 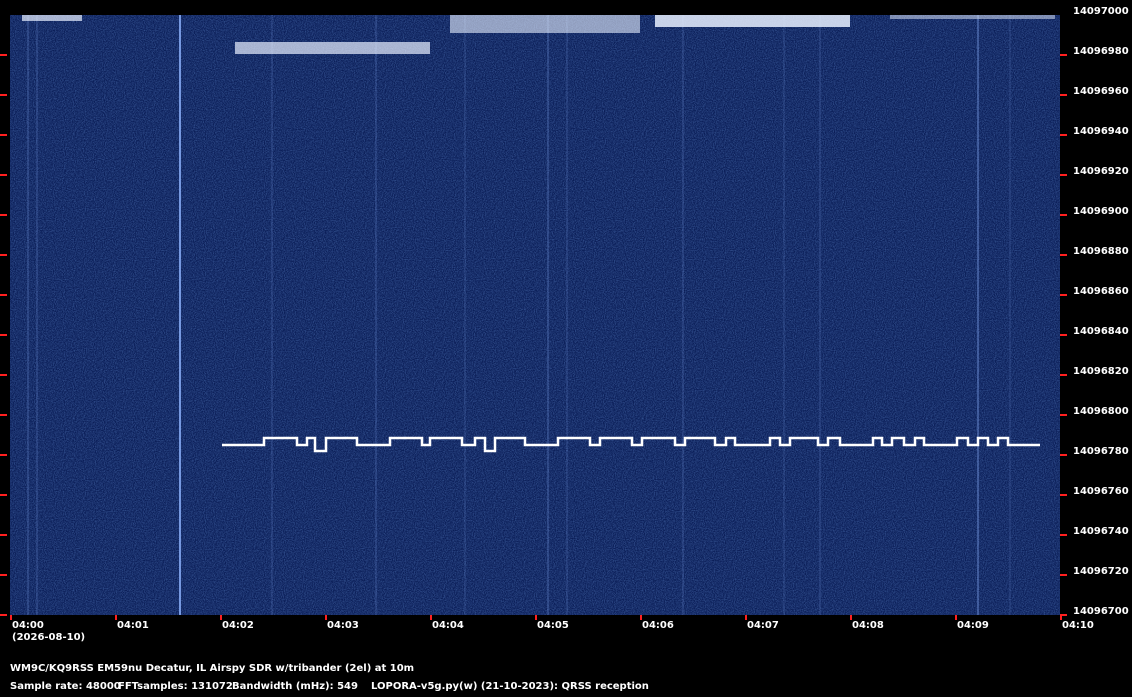 What do you see at coordinates (175, 686) in the screenshot?
I see `fft-samples: FFTsamples: 131072` at bounding box center [175, 686].